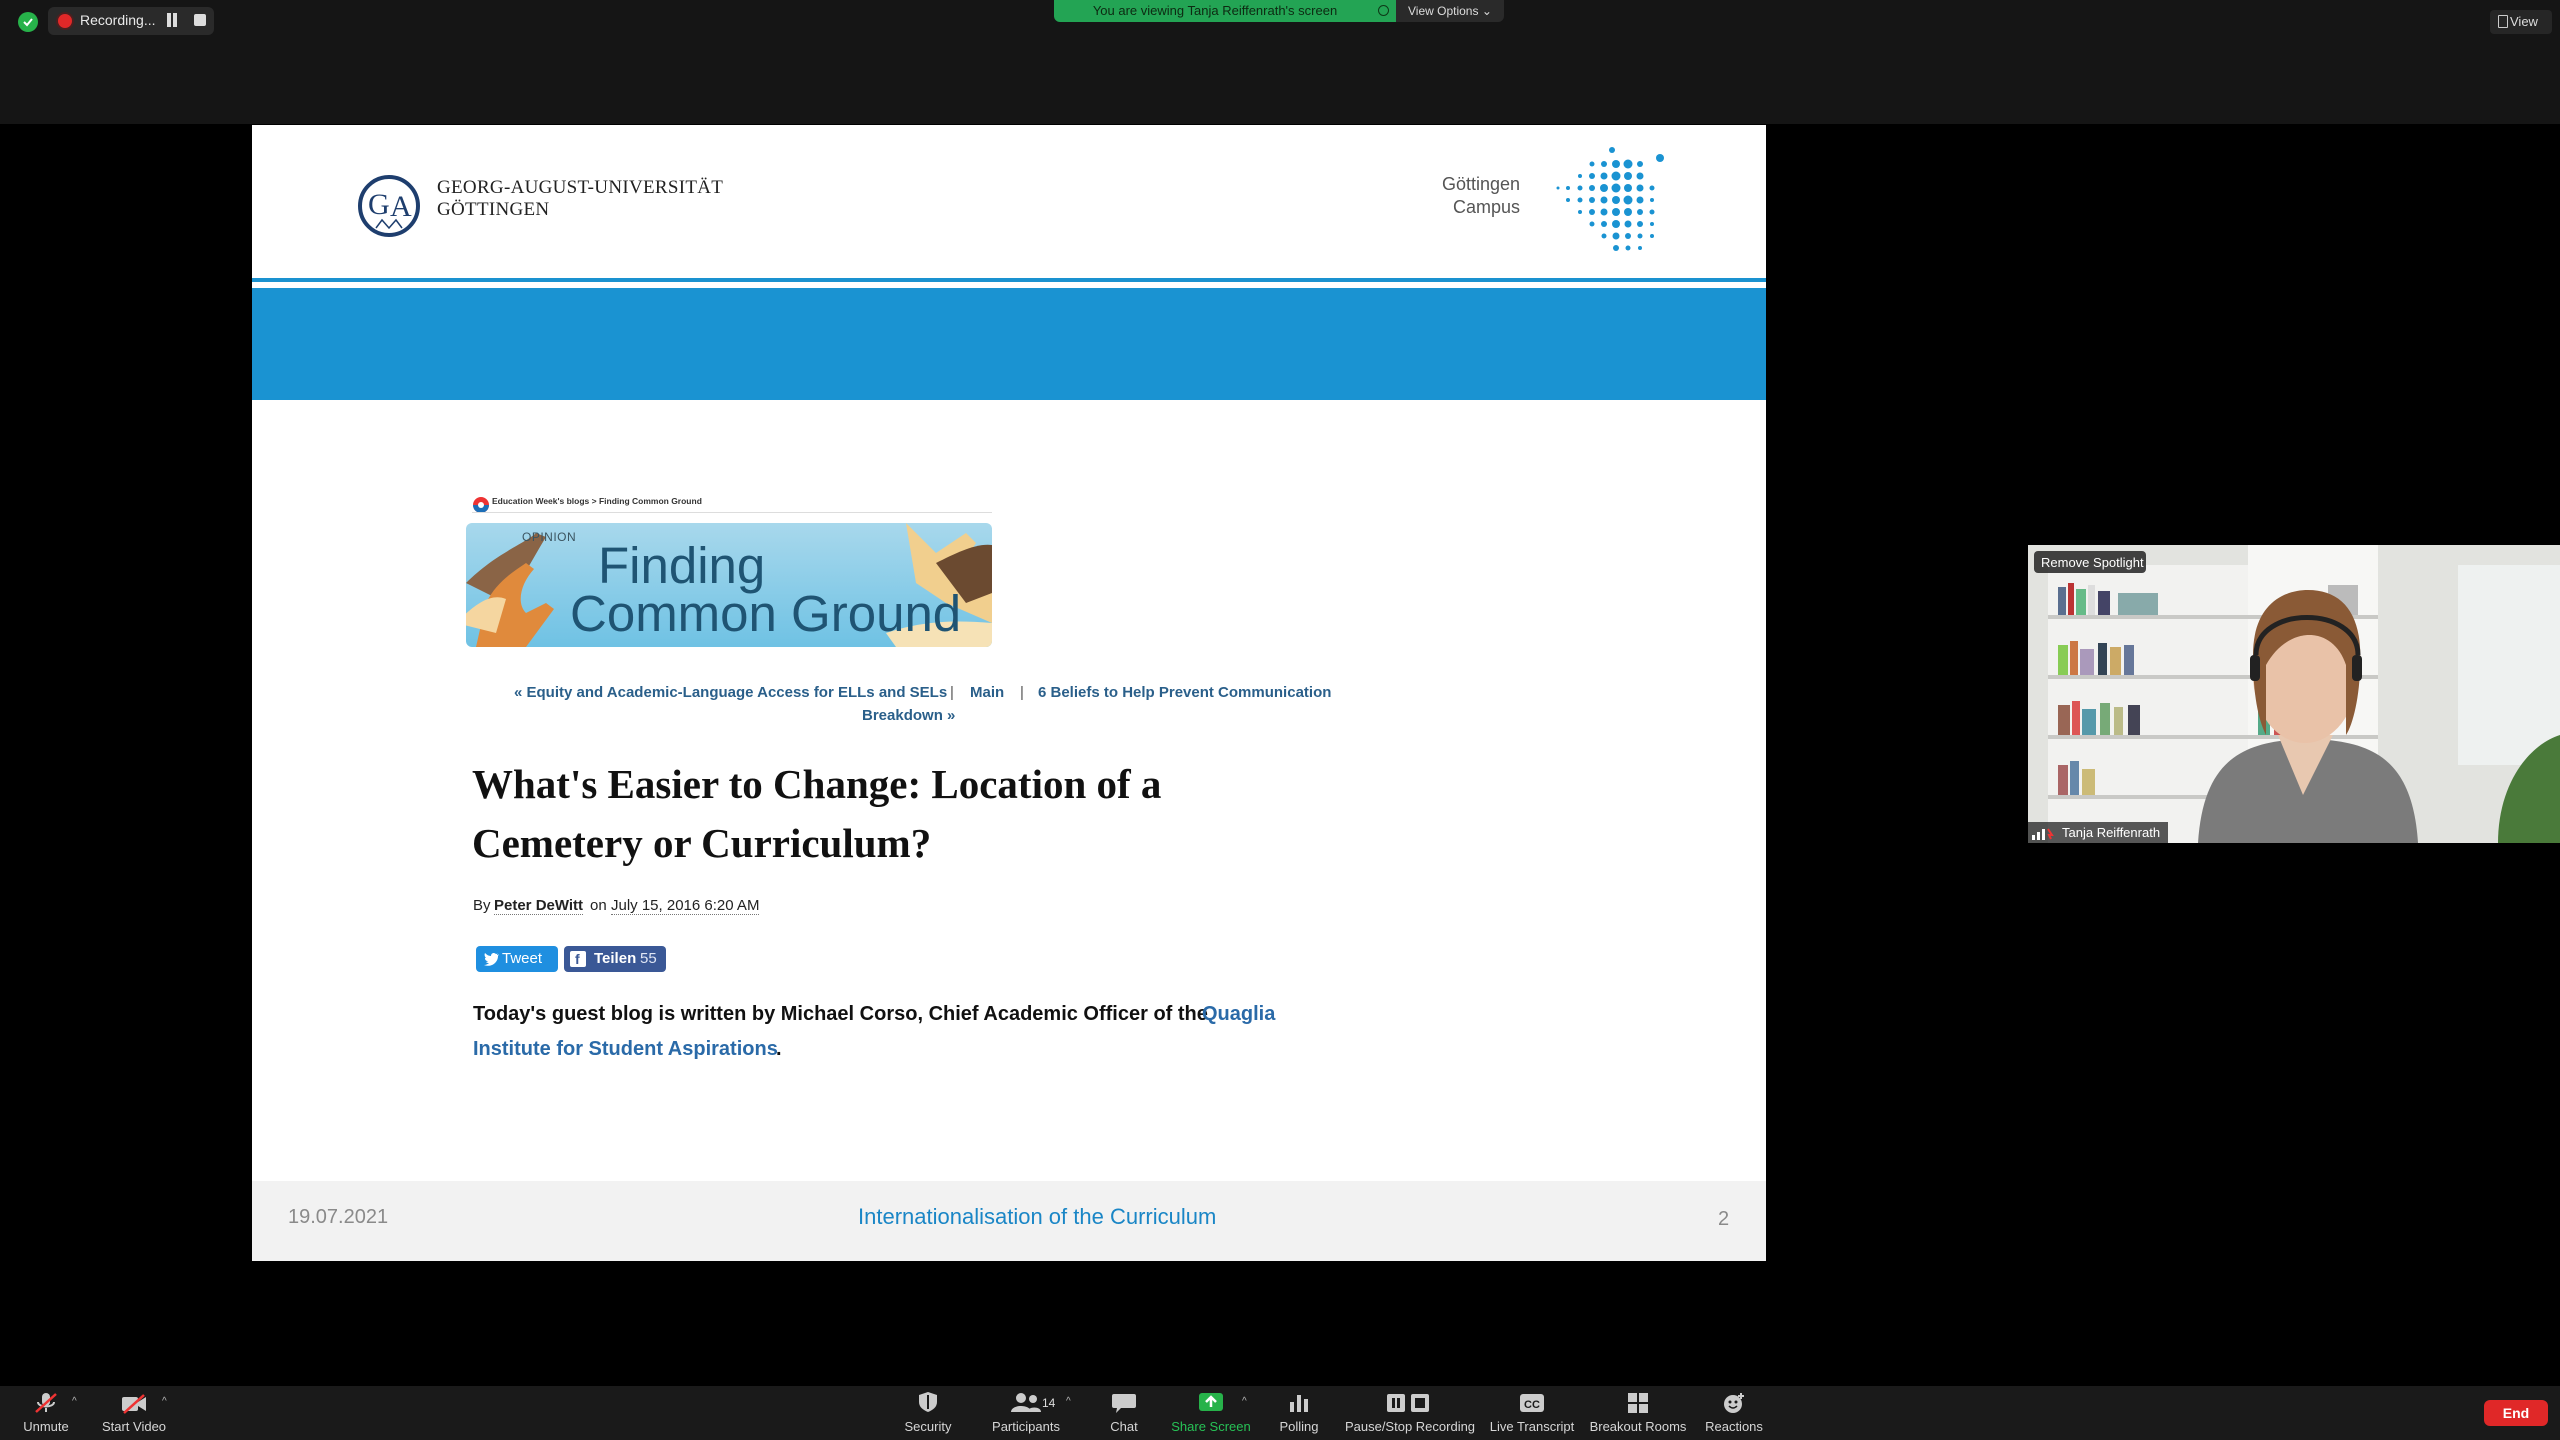 This screenshot has height=1440, width=2560. What do you see at coordinates (598, 905) in the screenshot?
I see `byline-on: on` at bounding box center [598, 905].